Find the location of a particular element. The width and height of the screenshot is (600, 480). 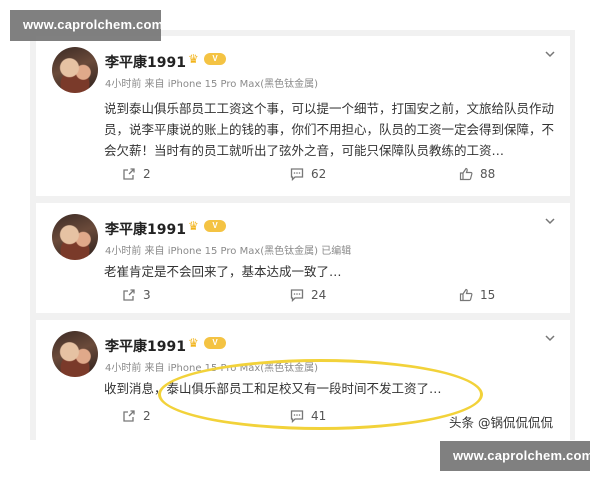

like-button: 15 is located at coordinates (477, 295).